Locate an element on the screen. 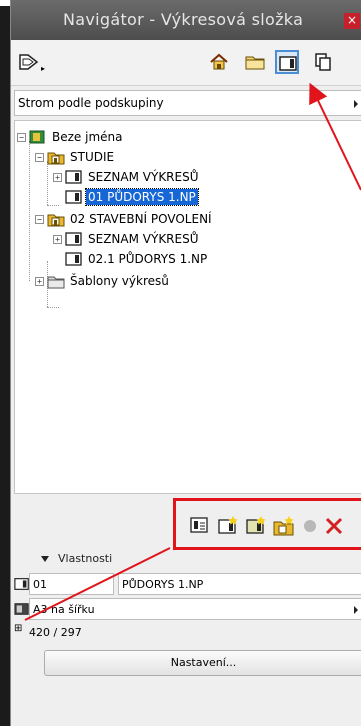 The image size is (361, 726). close-button: × is located at coordinates (352, 21).